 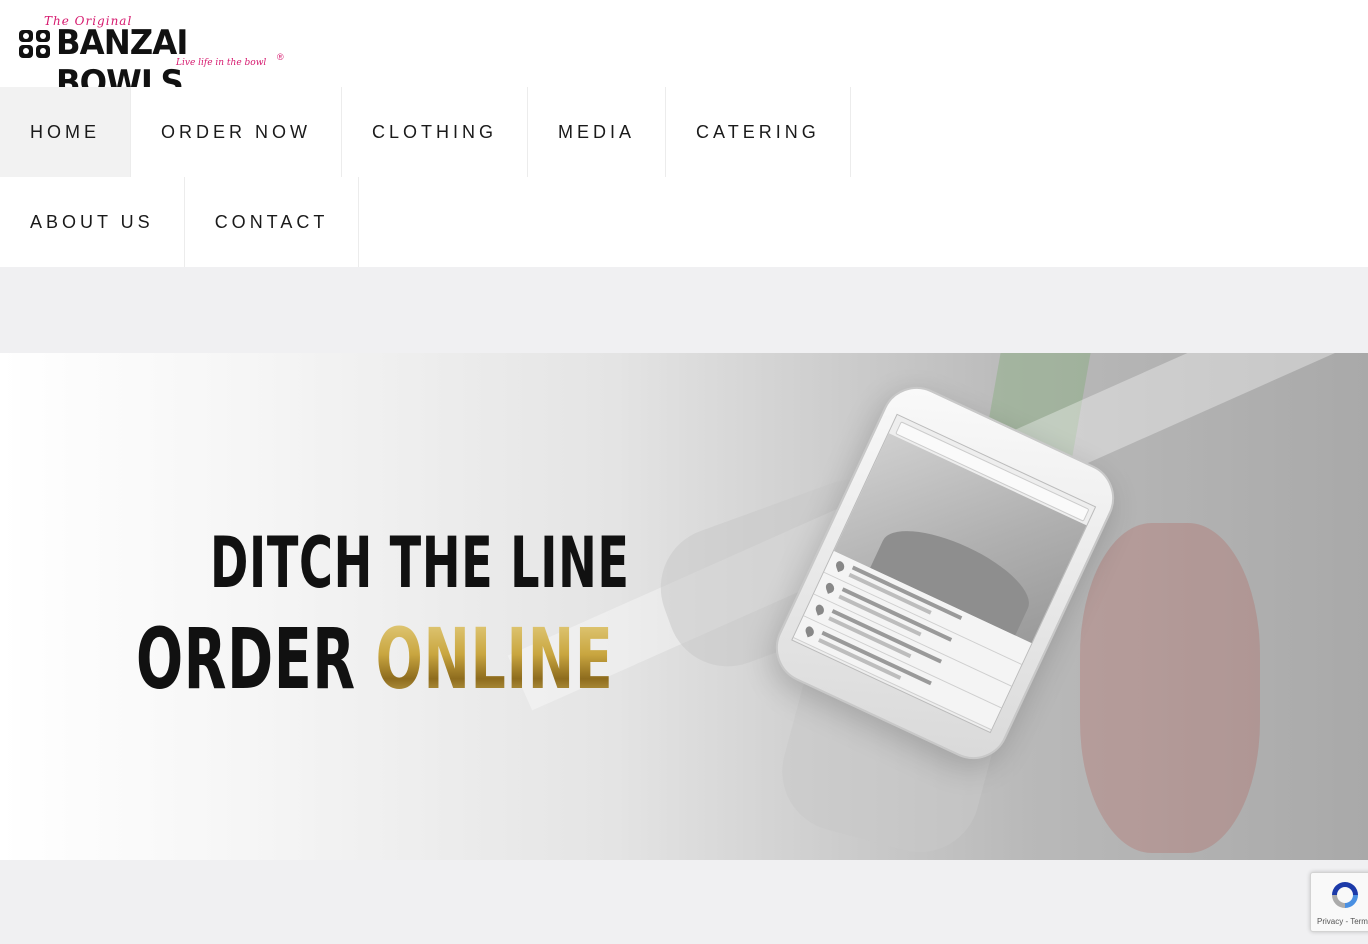 I want to click on hero-background-shape, so click(x=1170, y=688).